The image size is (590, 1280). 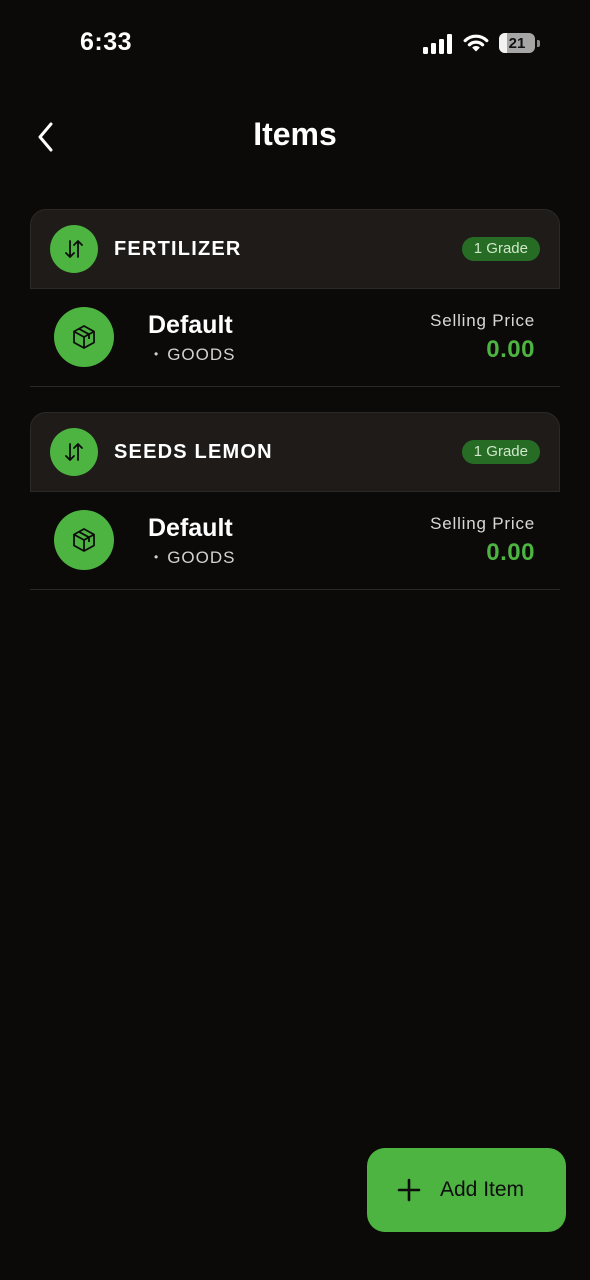 I want to click on status-time: 6:33, so click(x=106, y=42).